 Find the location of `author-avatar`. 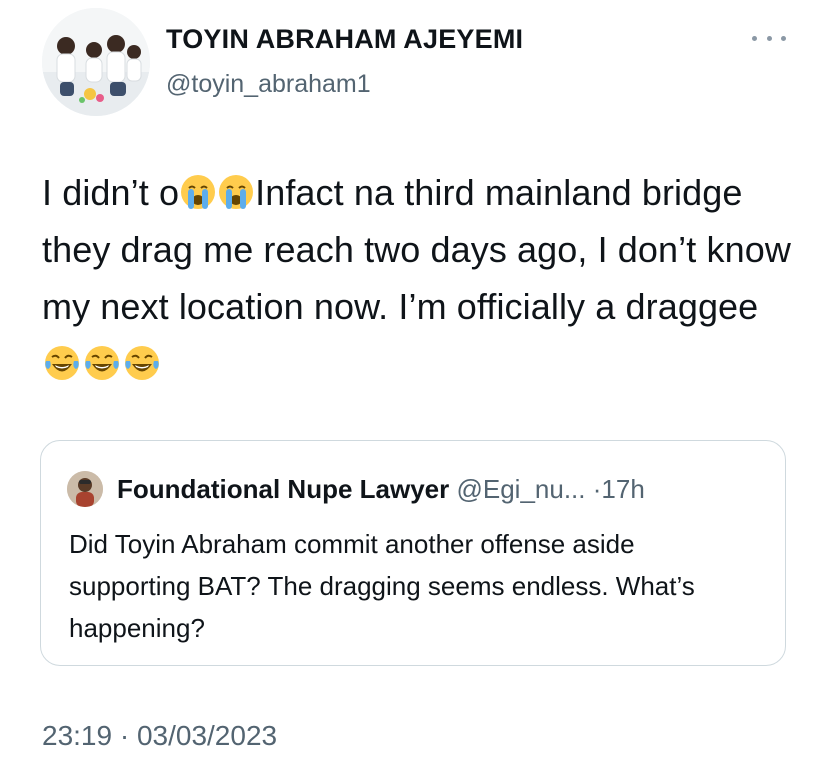

author-avatar is located at coordinates (96, 62).